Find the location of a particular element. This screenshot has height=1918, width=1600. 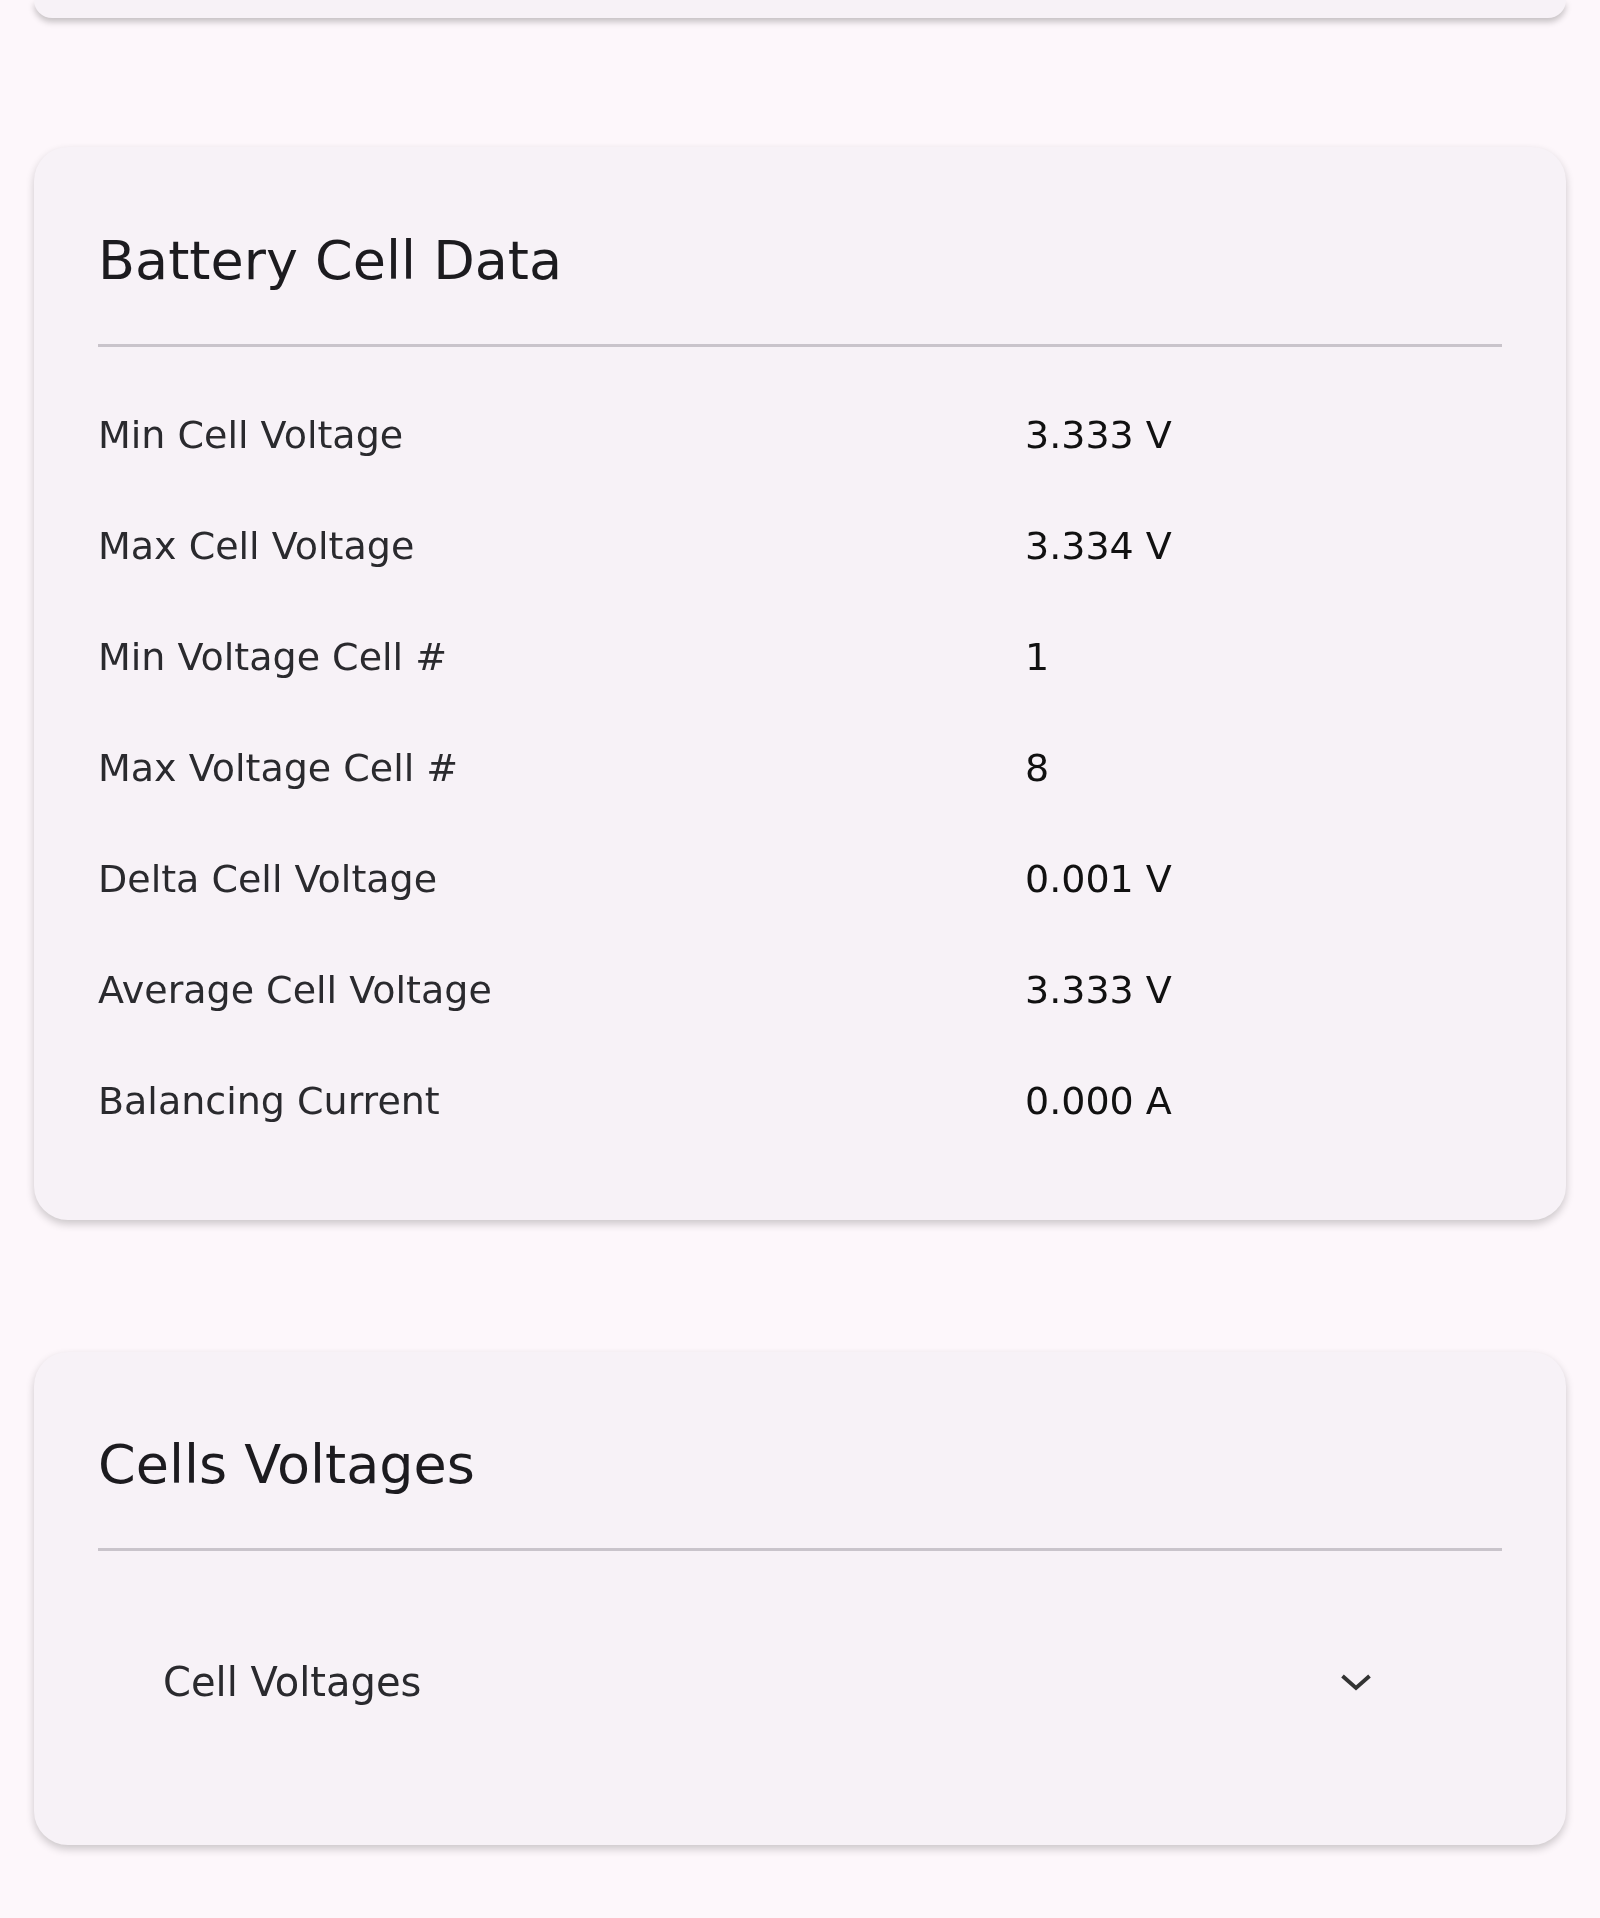

data-label: Min Voltage Cell # is located at coordinates (273, 657).